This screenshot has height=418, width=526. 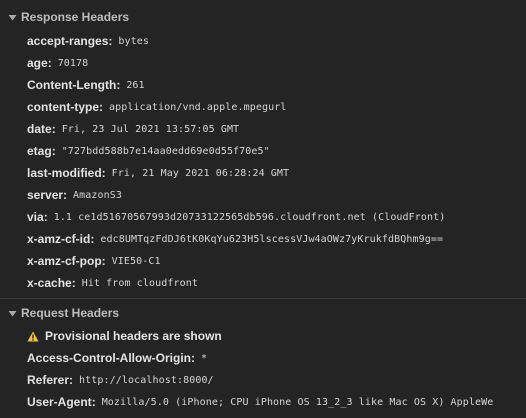 I want to click on header-name: accept-ranges, so click(x=68, y=41).